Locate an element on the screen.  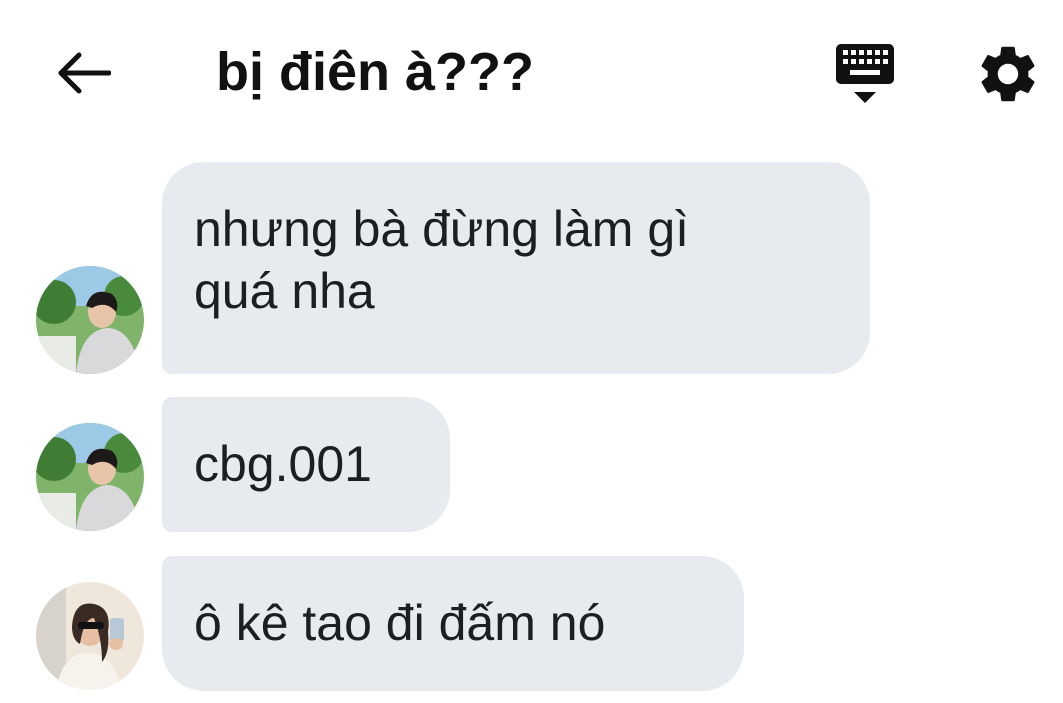
gear-icon is located at coordinates (1008, 74).